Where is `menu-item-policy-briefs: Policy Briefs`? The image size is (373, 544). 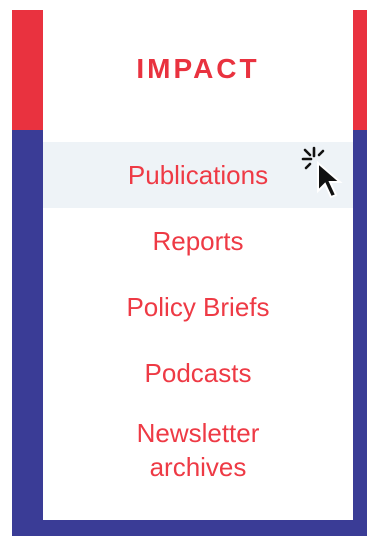 menu-item-policy-briefs: Policy Briefs is located at coordinates (198, 307).